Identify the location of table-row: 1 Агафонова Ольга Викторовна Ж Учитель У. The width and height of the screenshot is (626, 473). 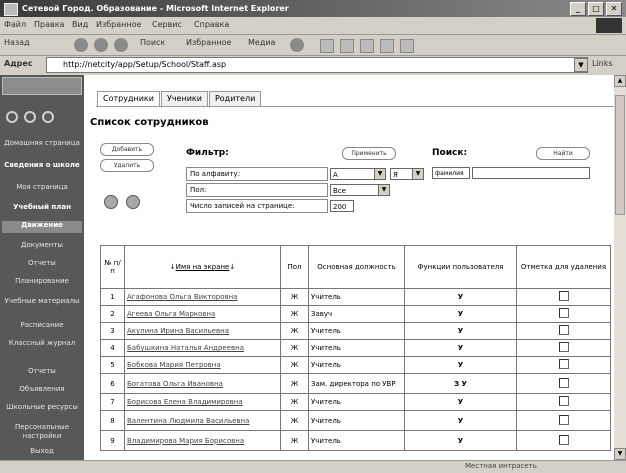
(355, 297).